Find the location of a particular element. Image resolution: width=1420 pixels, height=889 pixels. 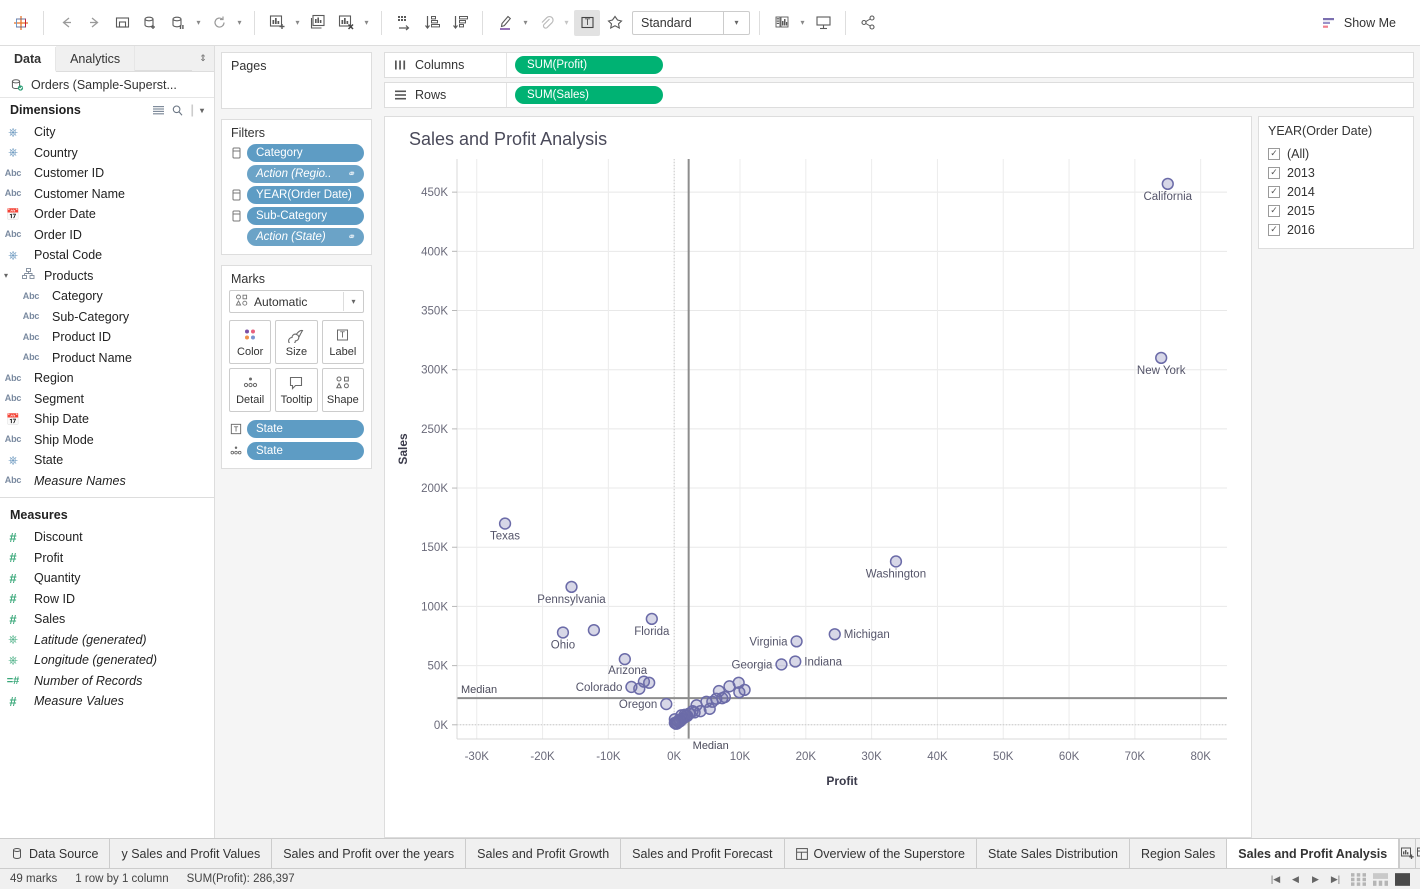

view-mode-sheet-icon is located at coordinates (1402, 879).